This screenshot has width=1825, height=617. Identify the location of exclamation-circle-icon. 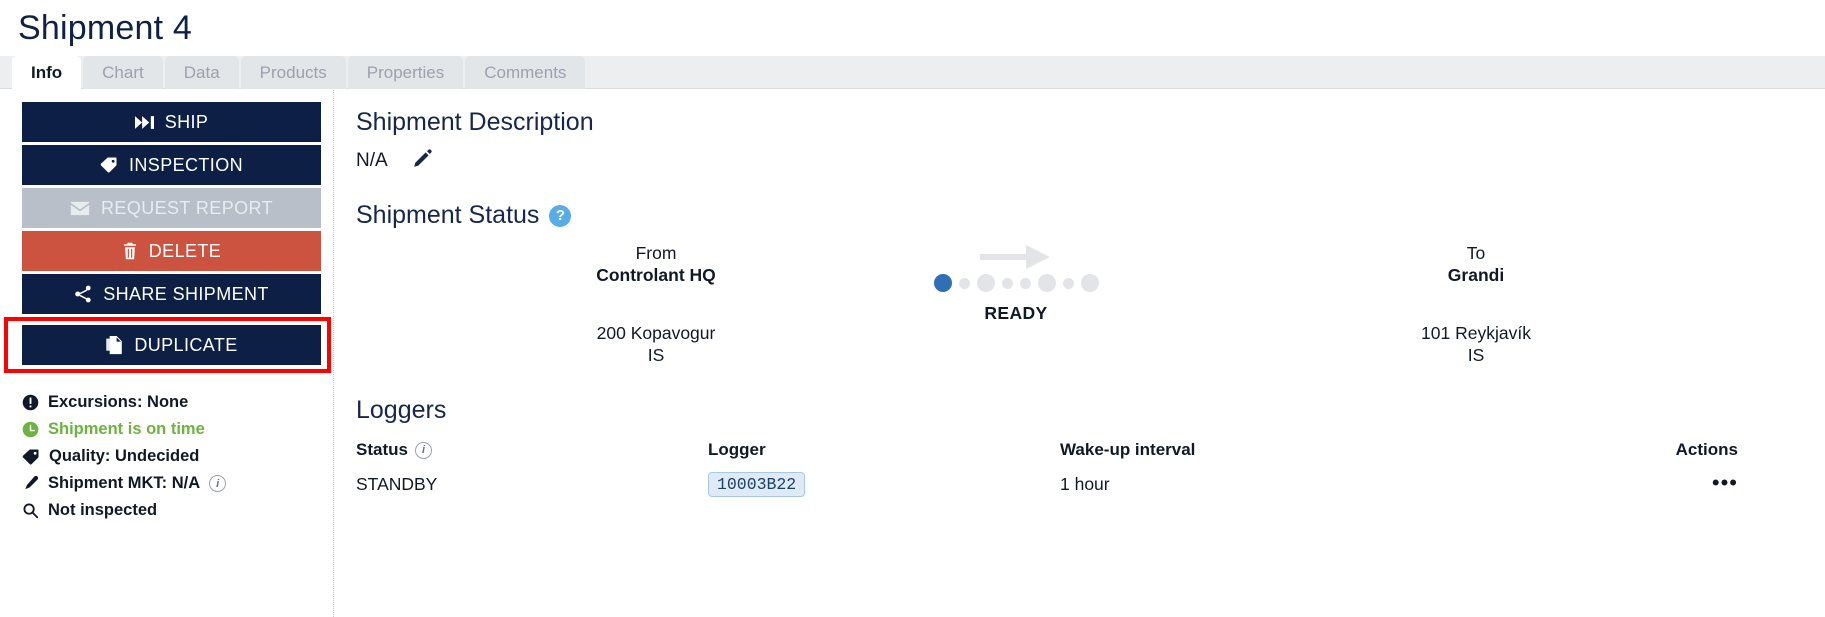
(30, 402).